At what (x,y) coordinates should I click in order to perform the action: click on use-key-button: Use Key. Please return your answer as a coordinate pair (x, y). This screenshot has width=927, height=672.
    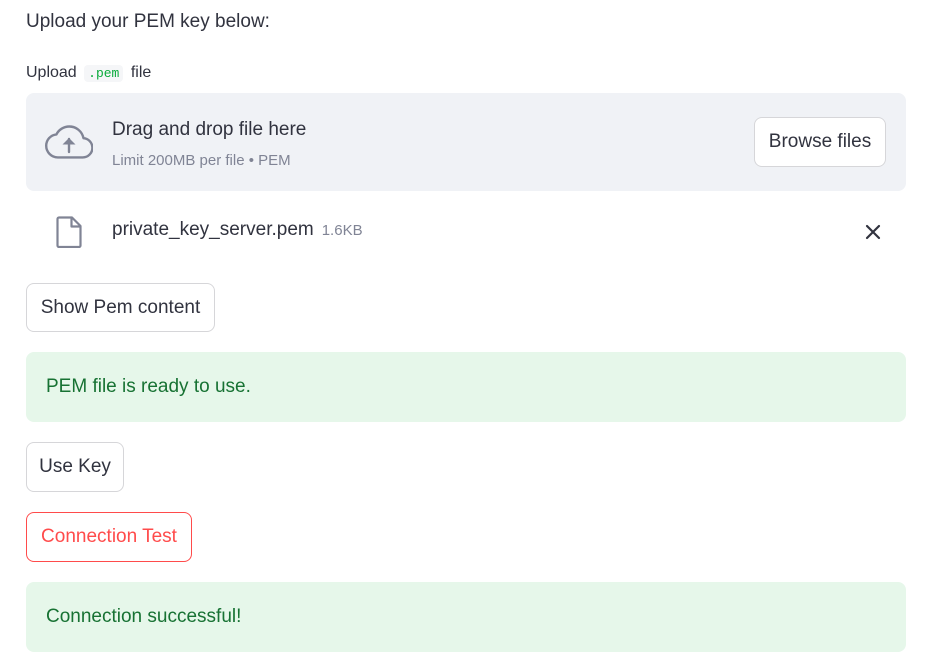
    Looking at the image, I should click on (75, 467).